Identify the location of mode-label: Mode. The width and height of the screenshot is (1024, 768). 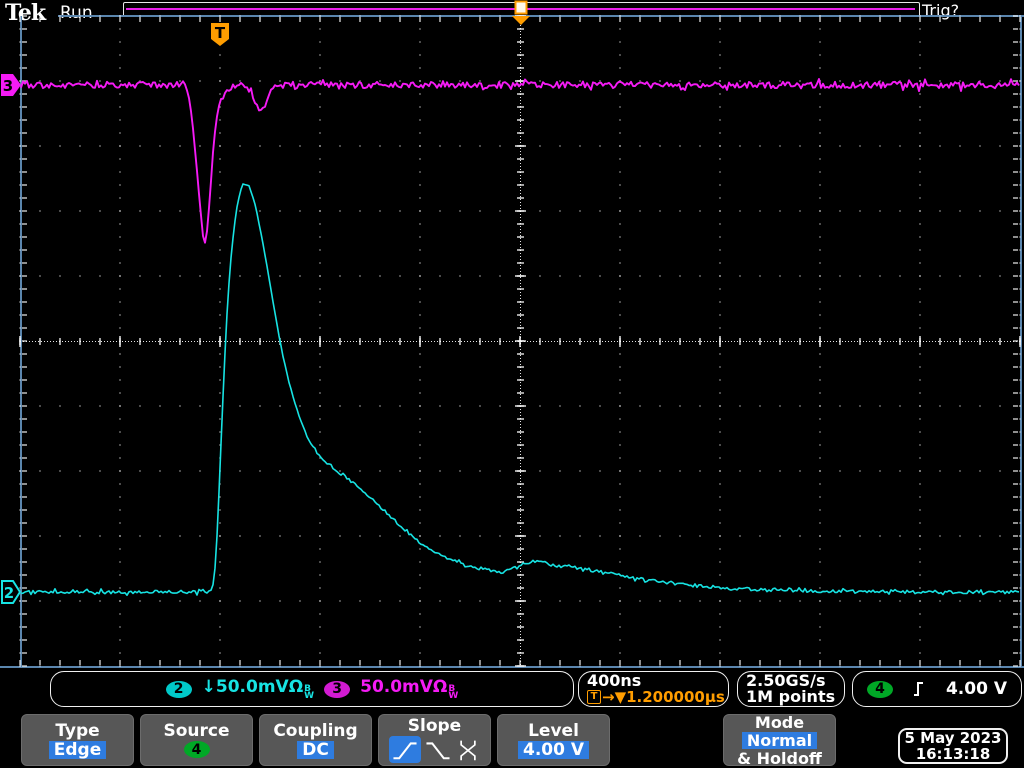
(779, 722).